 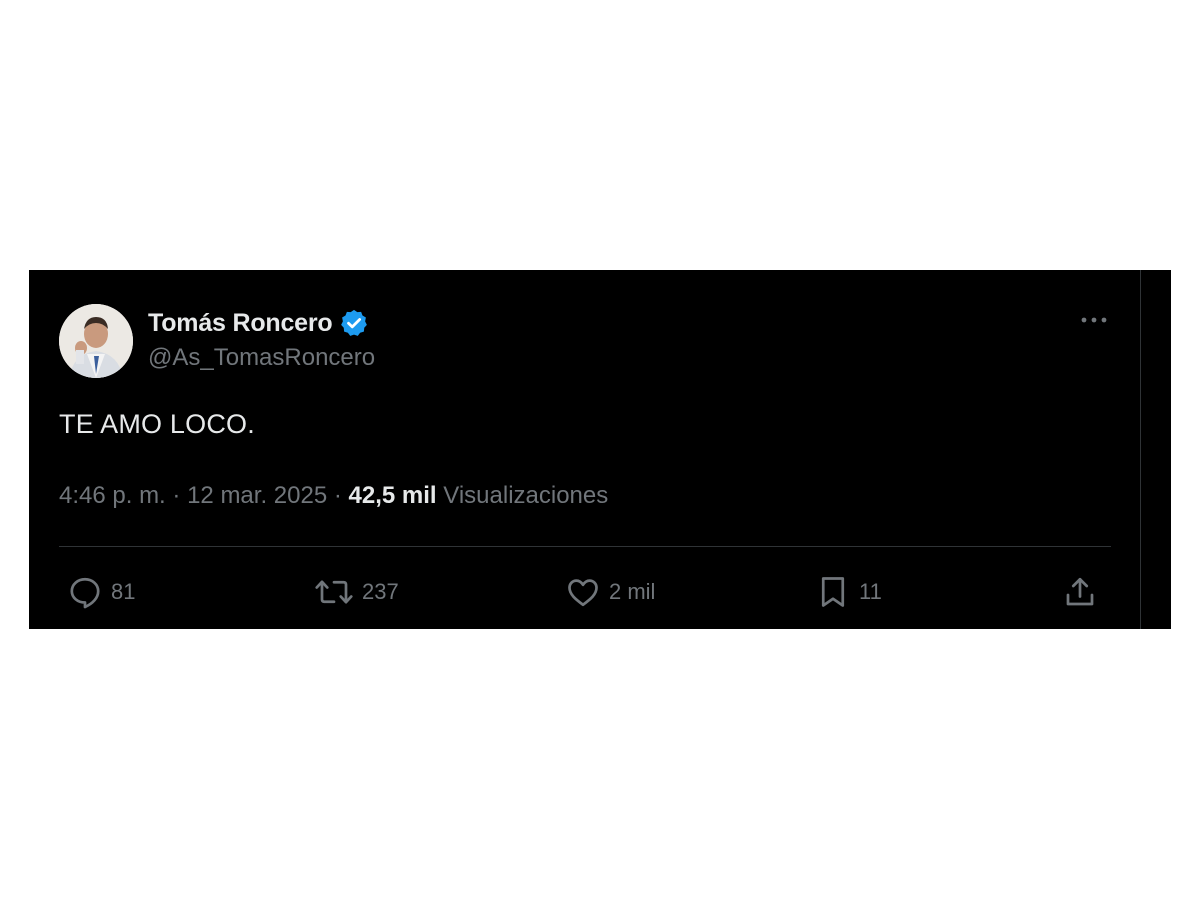 I want to click on like-count: 2 mil, so click(x=632, y=591).